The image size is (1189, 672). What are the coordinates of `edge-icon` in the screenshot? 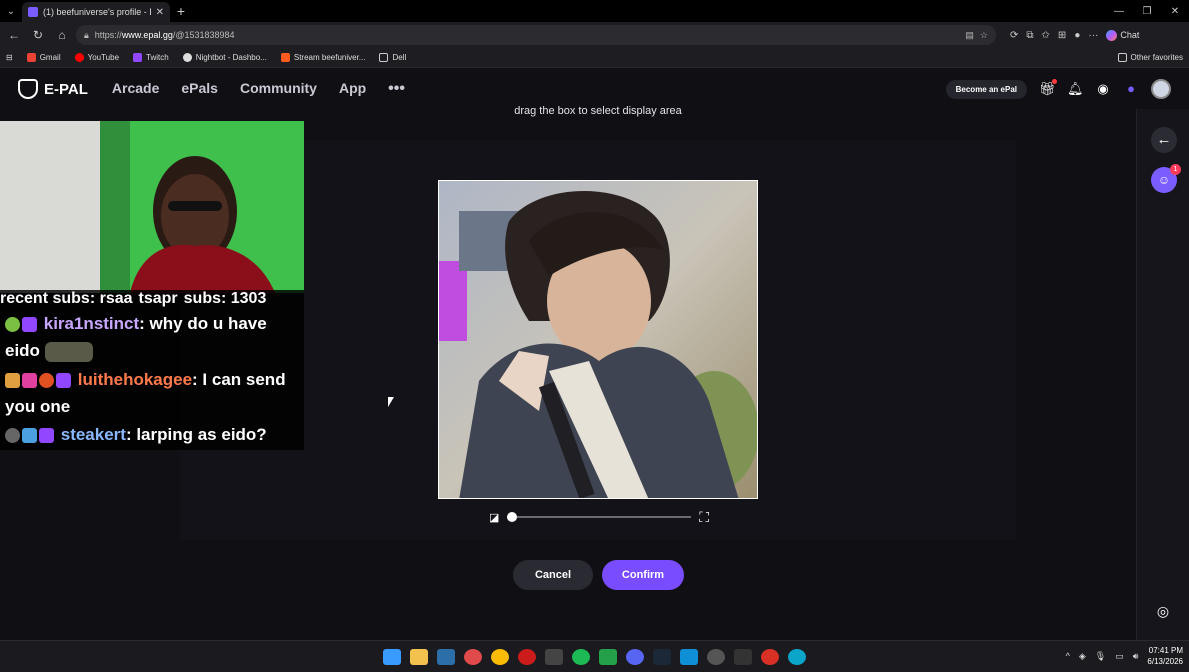 It's located at (797, 657).